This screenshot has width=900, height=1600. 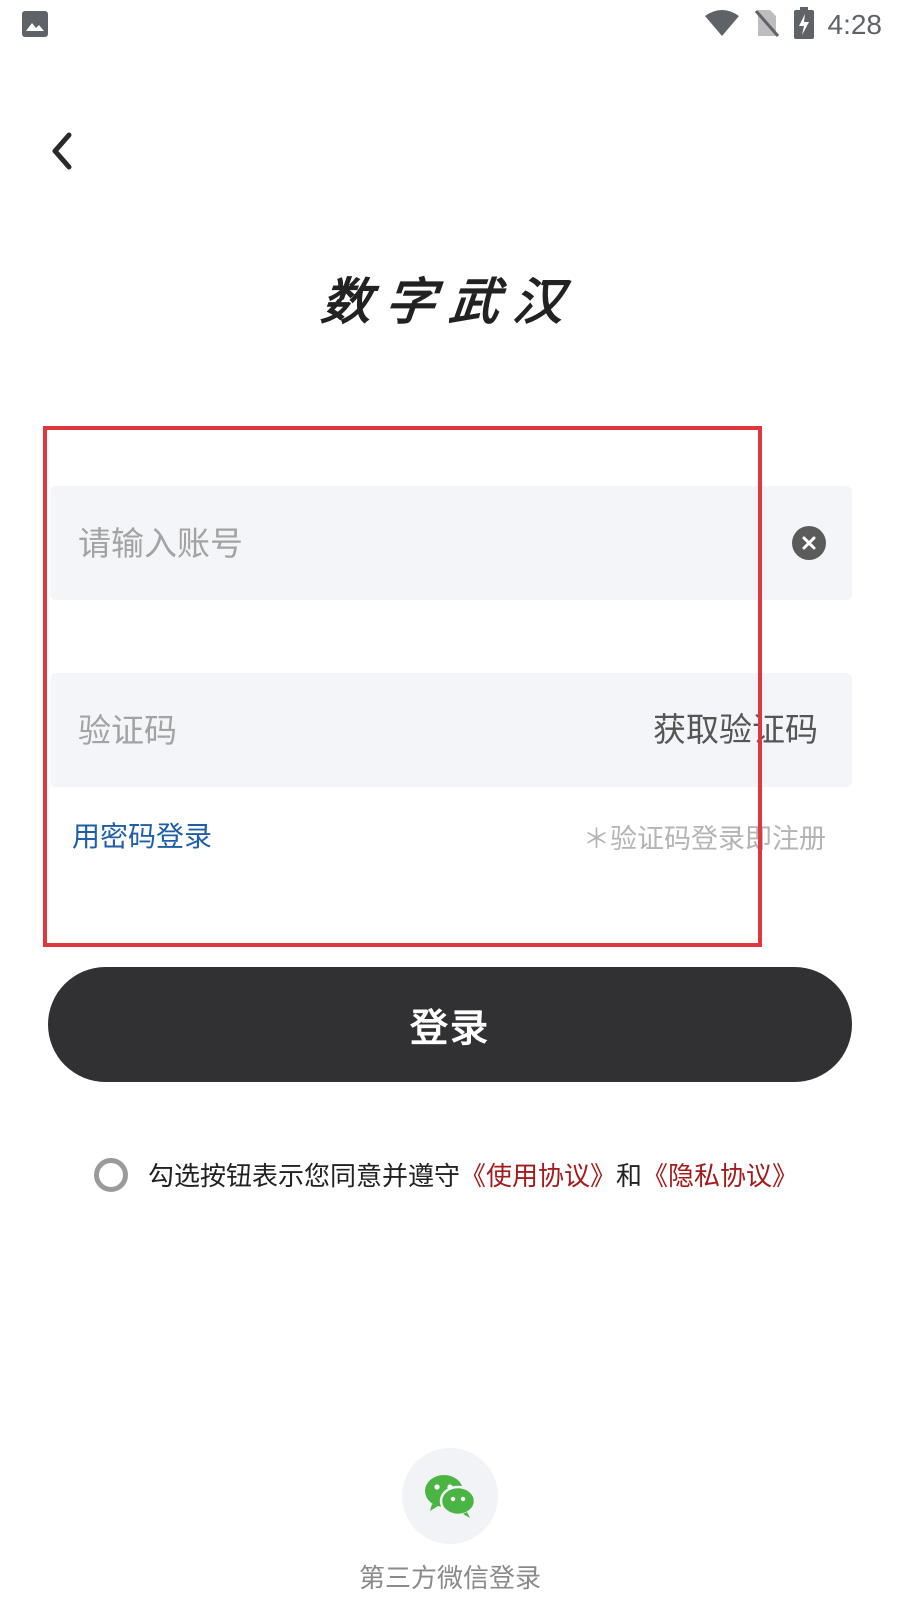 I want to click on chevron-left-icon, so click(x=62, y=151).